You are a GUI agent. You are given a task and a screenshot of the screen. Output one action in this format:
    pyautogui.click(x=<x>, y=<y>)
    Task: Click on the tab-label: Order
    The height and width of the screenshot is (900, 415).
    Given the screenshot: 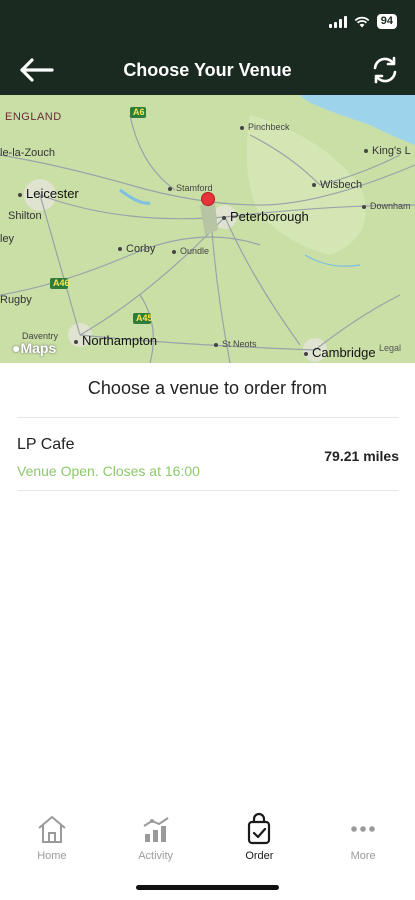 What is the action you would take?
    pyautogui.click(x=259, y=856)
    